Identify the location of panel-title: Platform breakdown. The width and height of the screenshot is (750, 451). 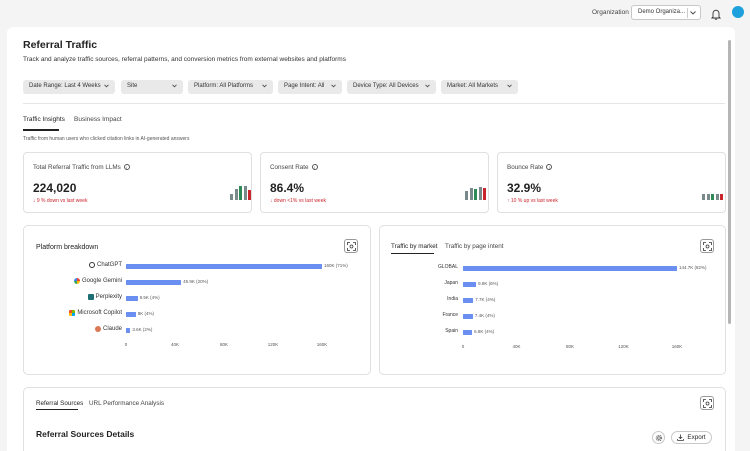
(67, 247).